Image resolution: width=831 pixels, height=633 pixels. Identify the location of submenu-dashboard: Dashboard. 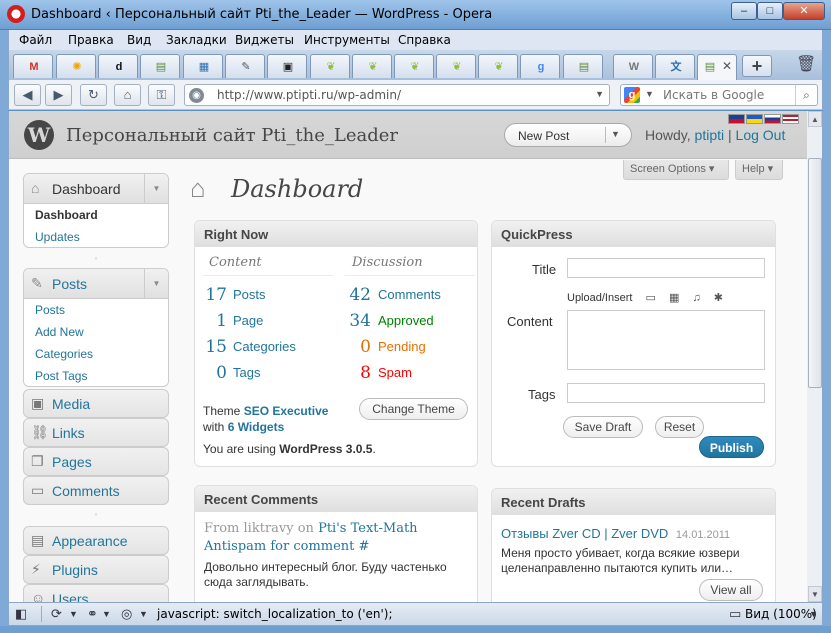
(96, 215).